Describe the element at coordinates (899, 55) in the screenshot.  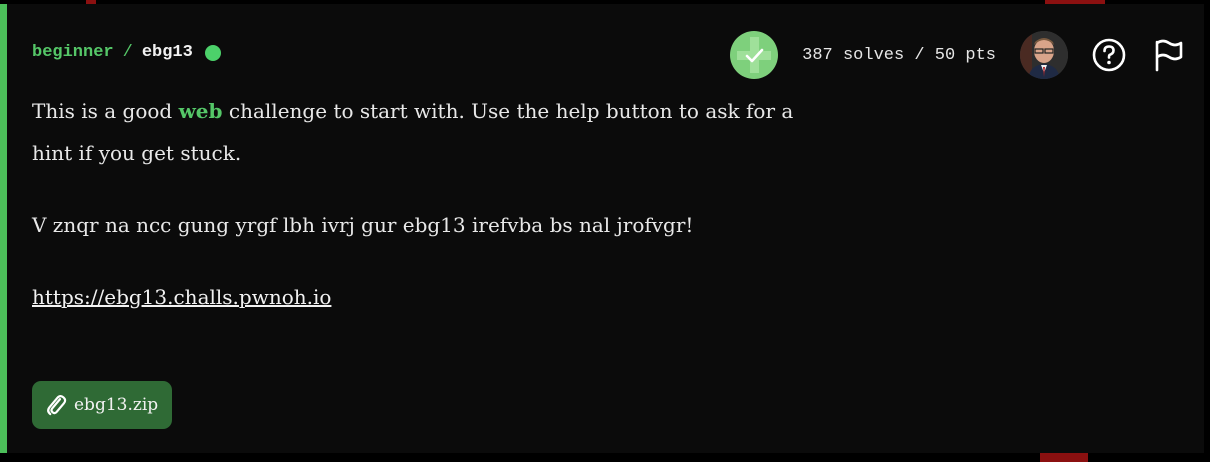
I see `solves-points: 387 solves / 50 pts` at that location.